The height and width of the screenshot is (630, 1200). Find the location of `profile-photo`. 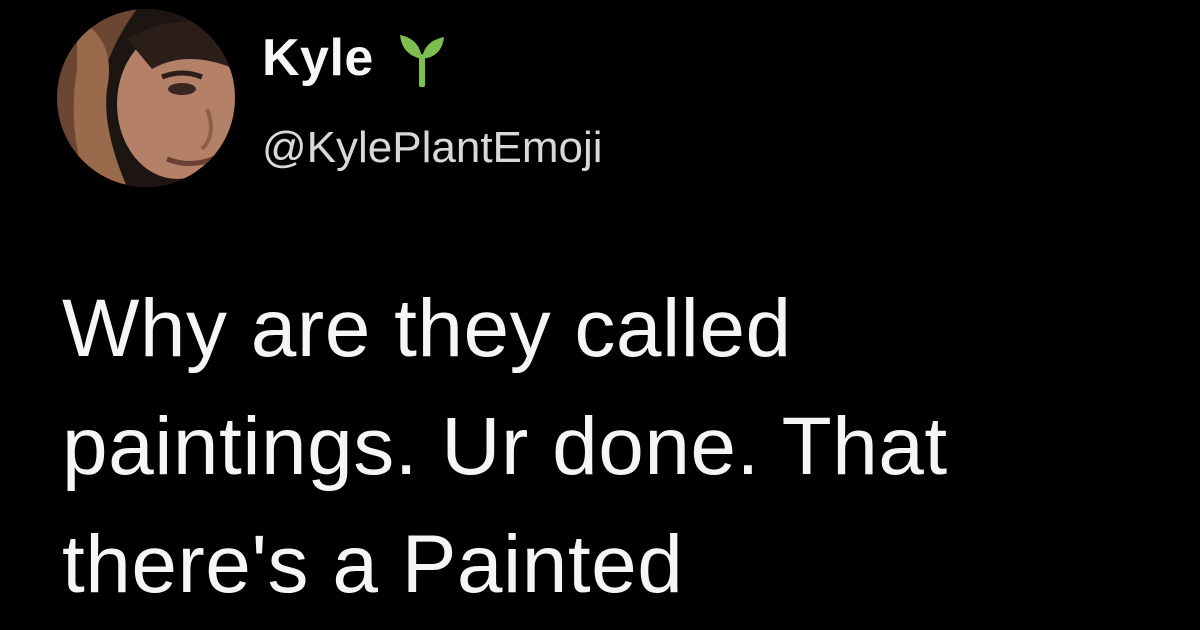

profile-photo is located at coordinates (146, 98).